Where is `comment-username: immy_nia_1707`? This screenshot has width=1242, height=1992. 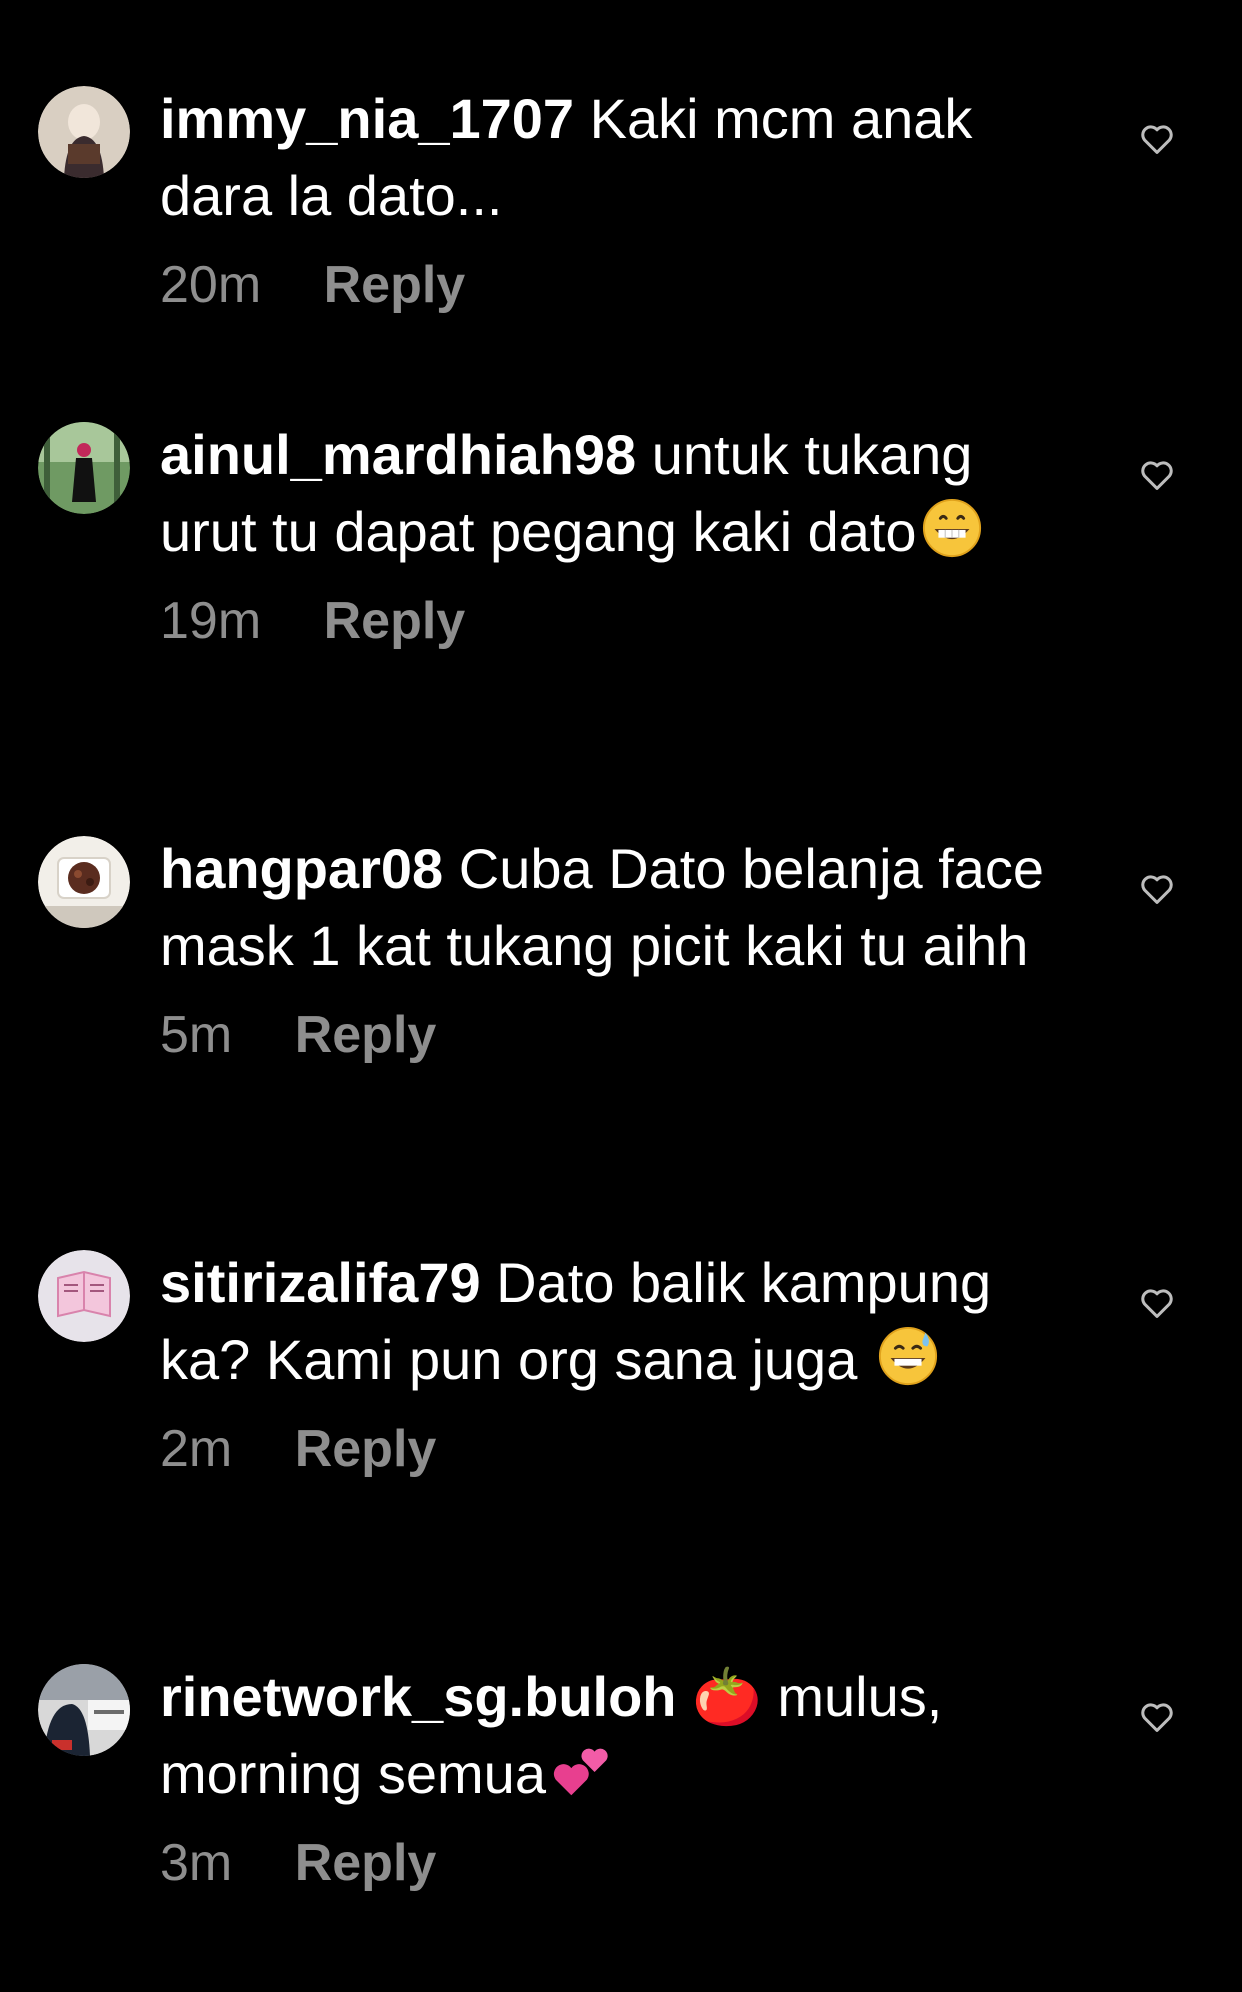
comment-username: immy_nia_1707 is located at coordinates (367, 118).